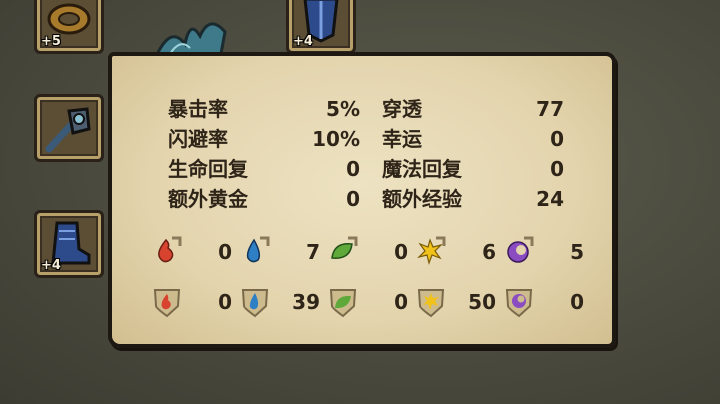 The width and height of the screenshot is (720, 404). I want to click on leaf-shield-icon, so click(343, 303).